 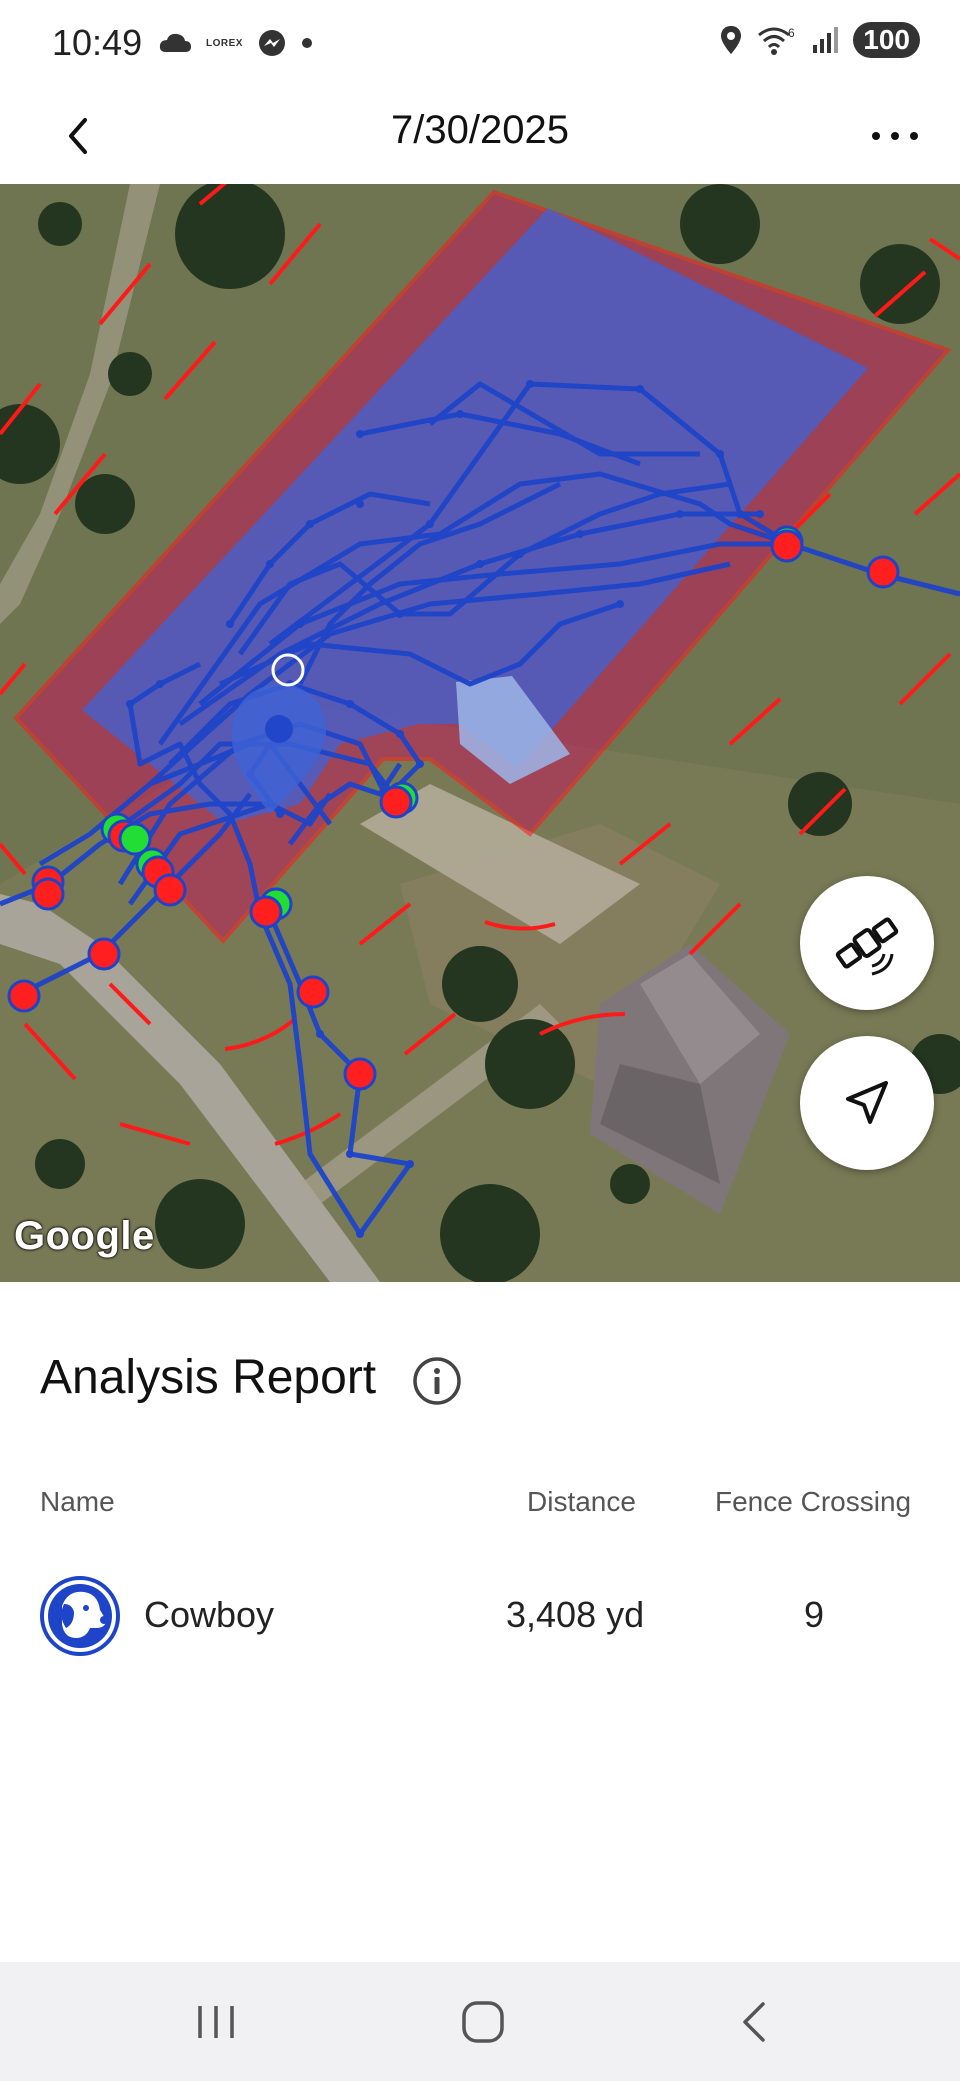 I want to click on satellite-icon, so click(x=867, y=946).